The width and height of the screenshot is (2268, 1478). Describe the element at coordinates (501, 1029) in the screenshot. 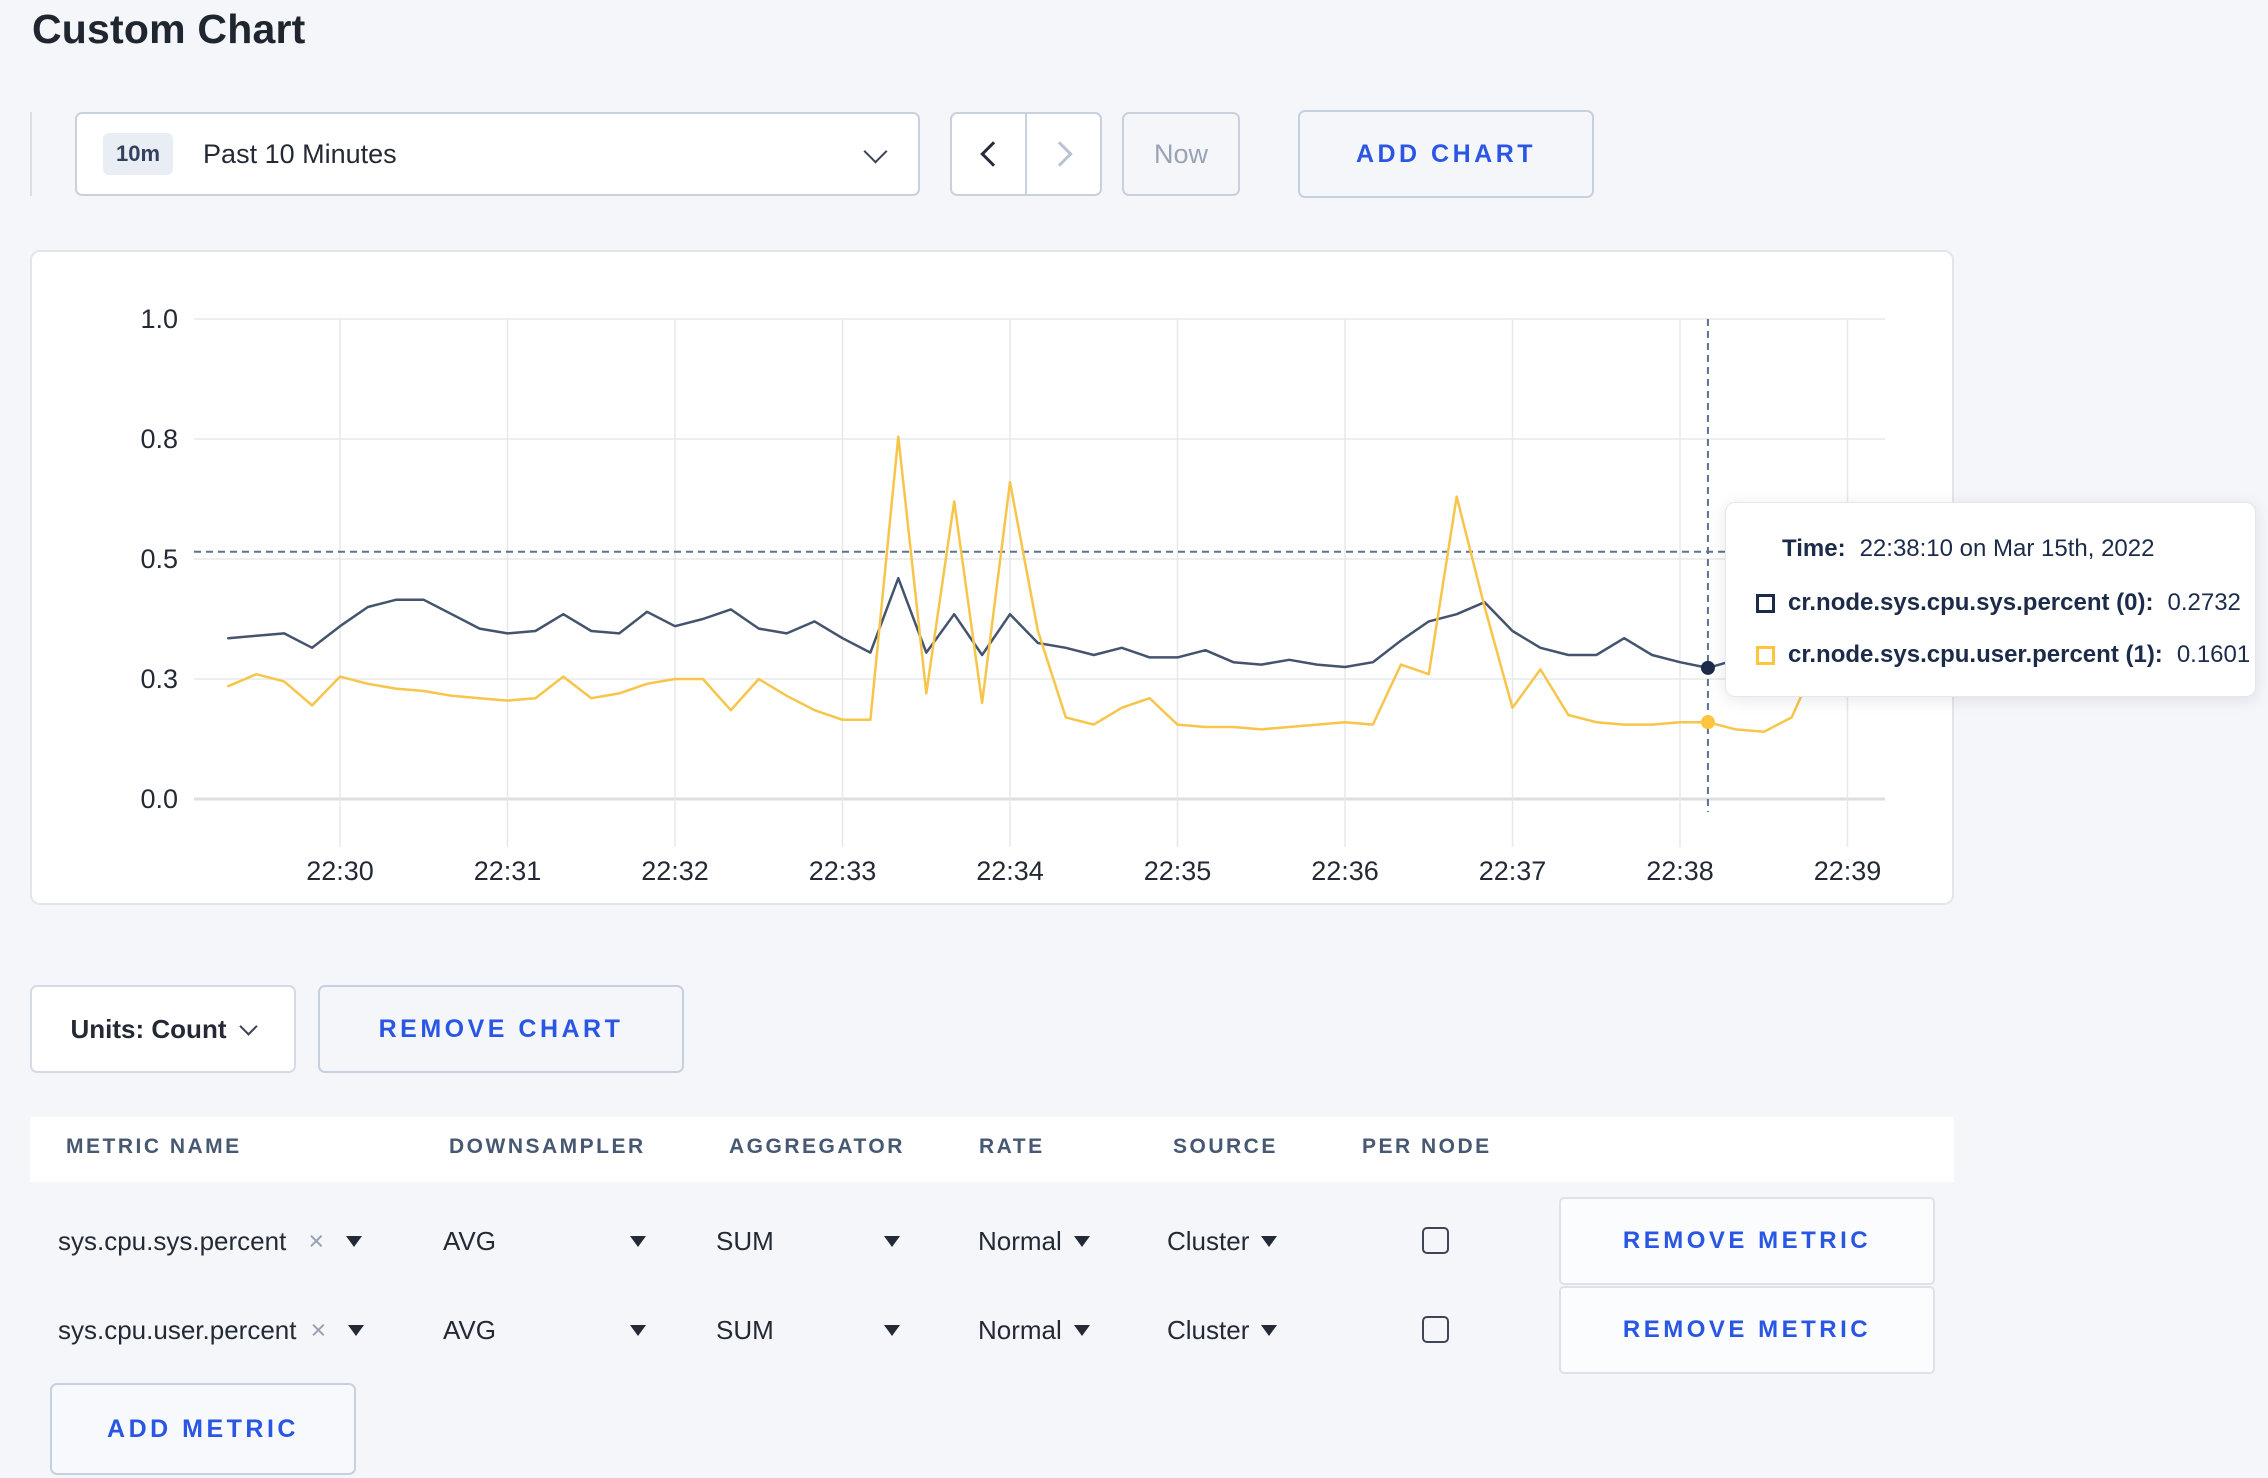

I see `remove-chart-button: REMOVE CHART` at that location.